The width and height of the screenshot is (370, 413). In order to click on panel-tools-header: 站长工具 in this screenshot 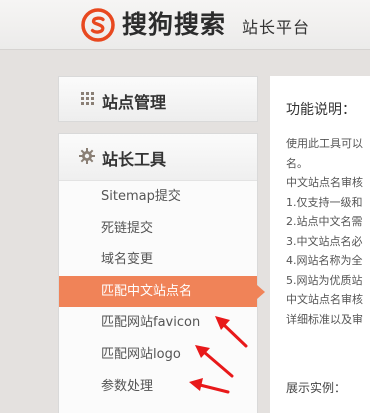, I will do `click(158, 157)`.